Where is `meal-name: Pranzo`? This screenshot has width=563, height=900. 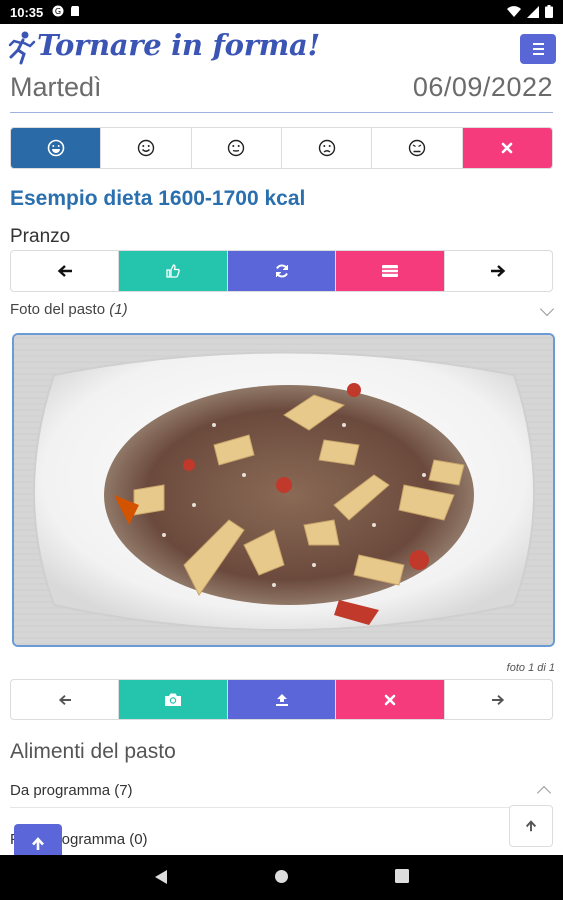 meal-name: Pranzo is located at coordinates (40, 236).